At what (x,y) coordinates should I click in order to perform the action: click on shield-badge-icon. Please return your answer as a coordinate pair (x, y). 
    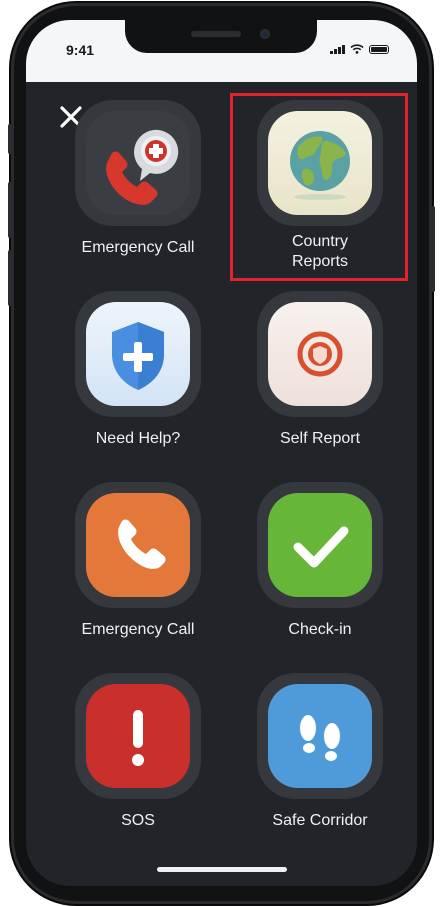
    Looking at the image, I should click on (320, 354).